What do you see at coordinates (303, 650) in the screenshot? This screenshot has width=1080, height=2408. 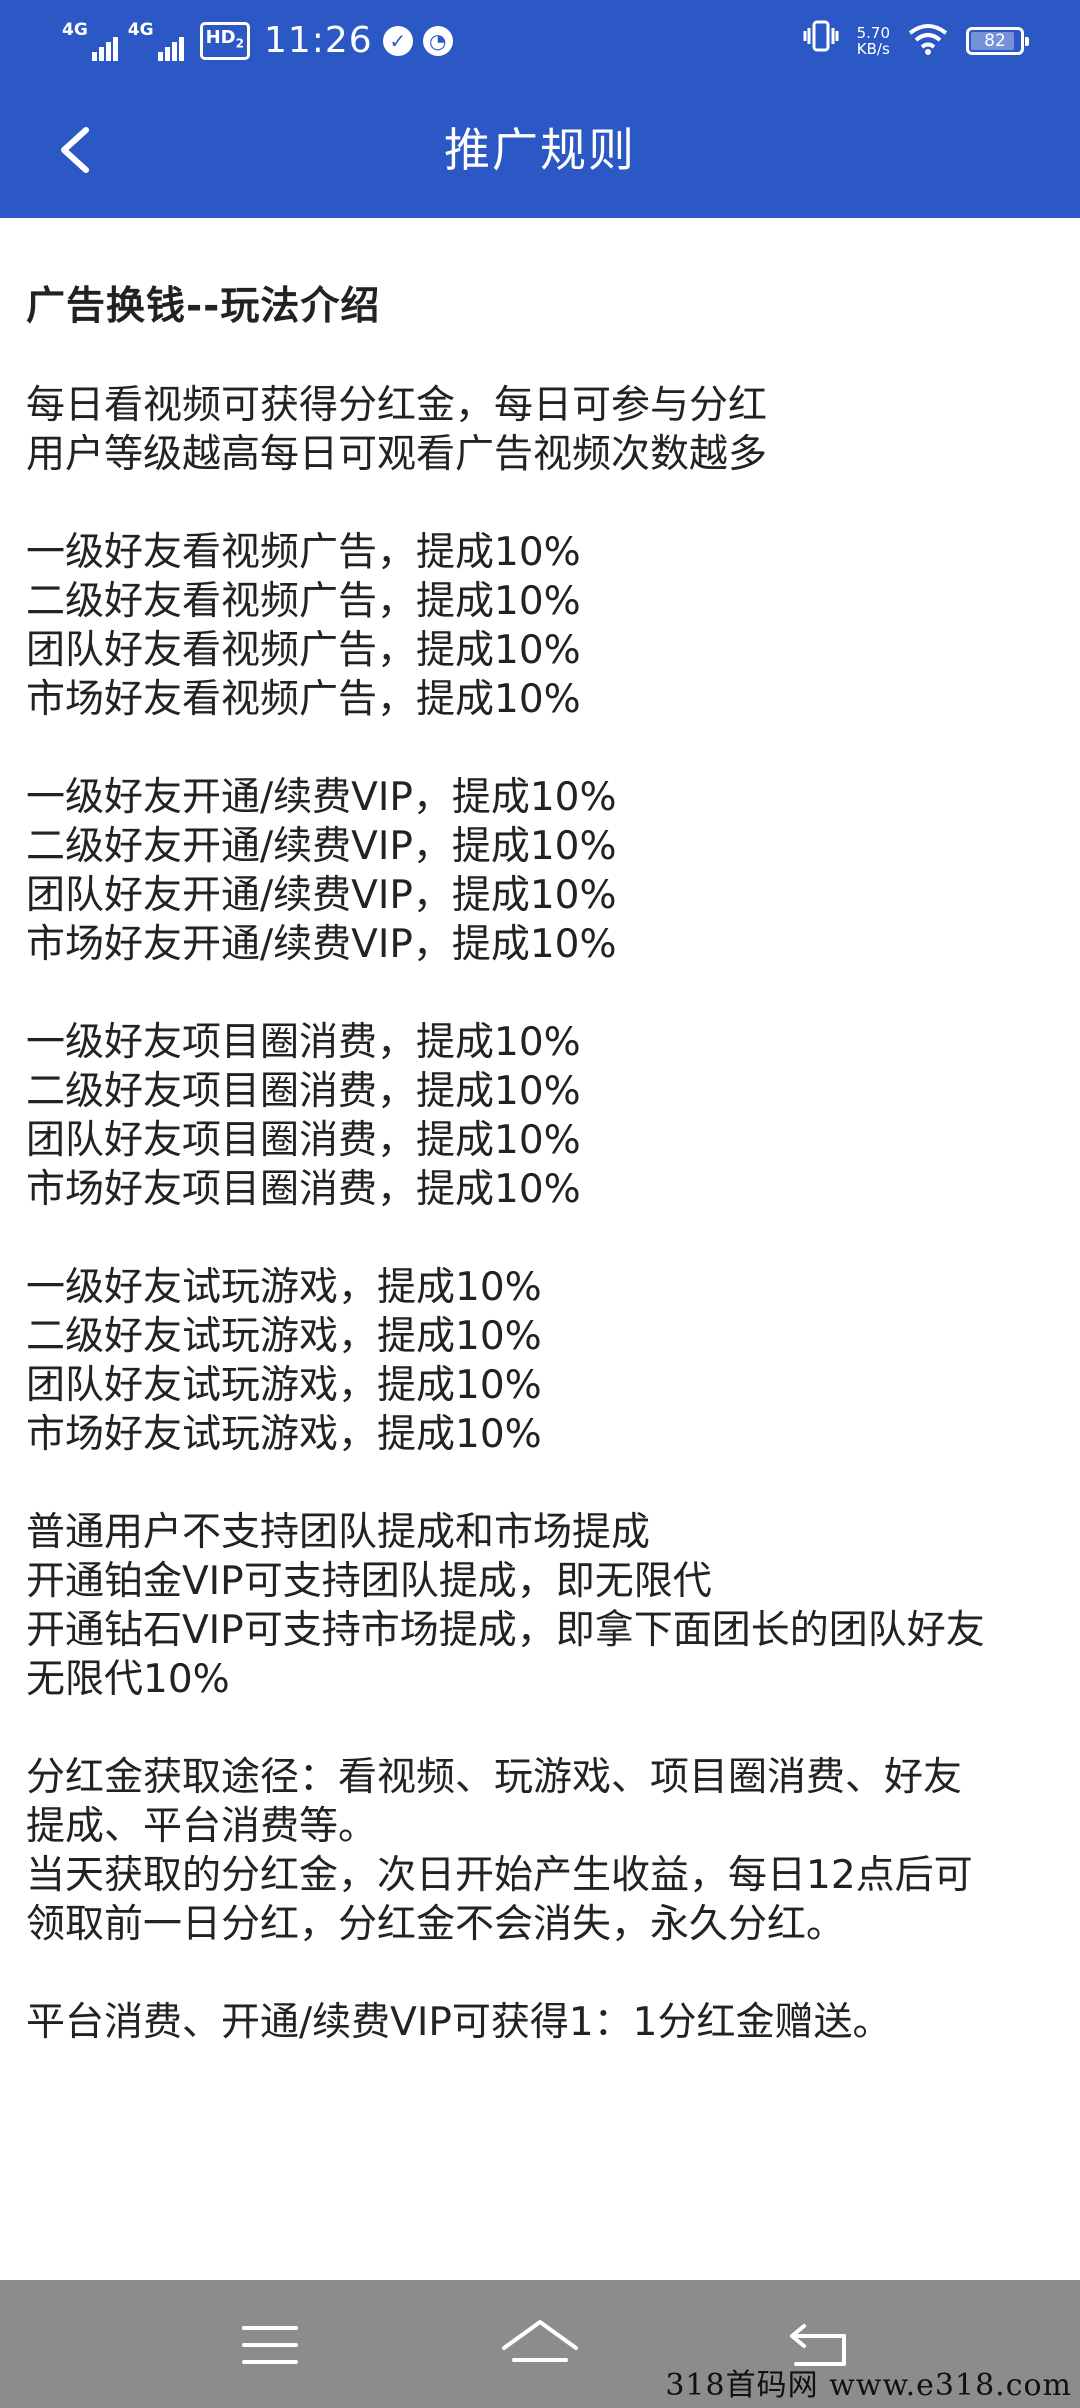 I see `rule-line: 团队好友看视频广告，提成10%` at bounding box center [303, 650].